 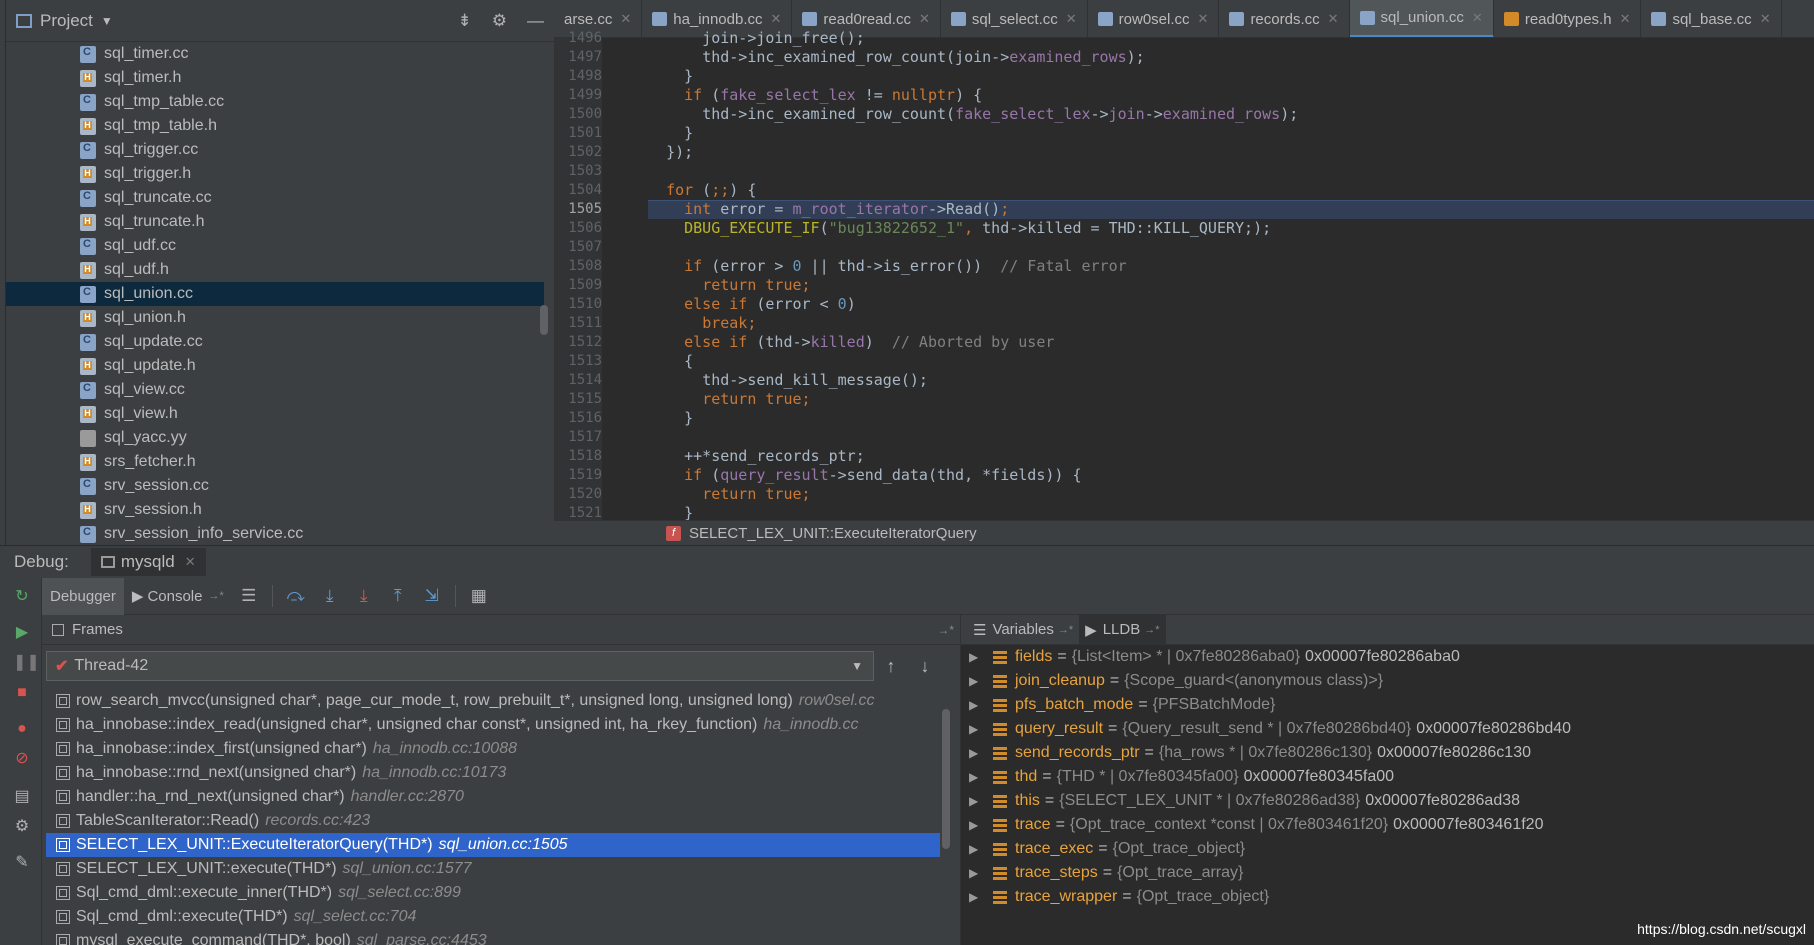 I want to click on variable-row: ▶ pfs_batch_mode = {PFSBatchMode}, so click(x=1387, y=705).